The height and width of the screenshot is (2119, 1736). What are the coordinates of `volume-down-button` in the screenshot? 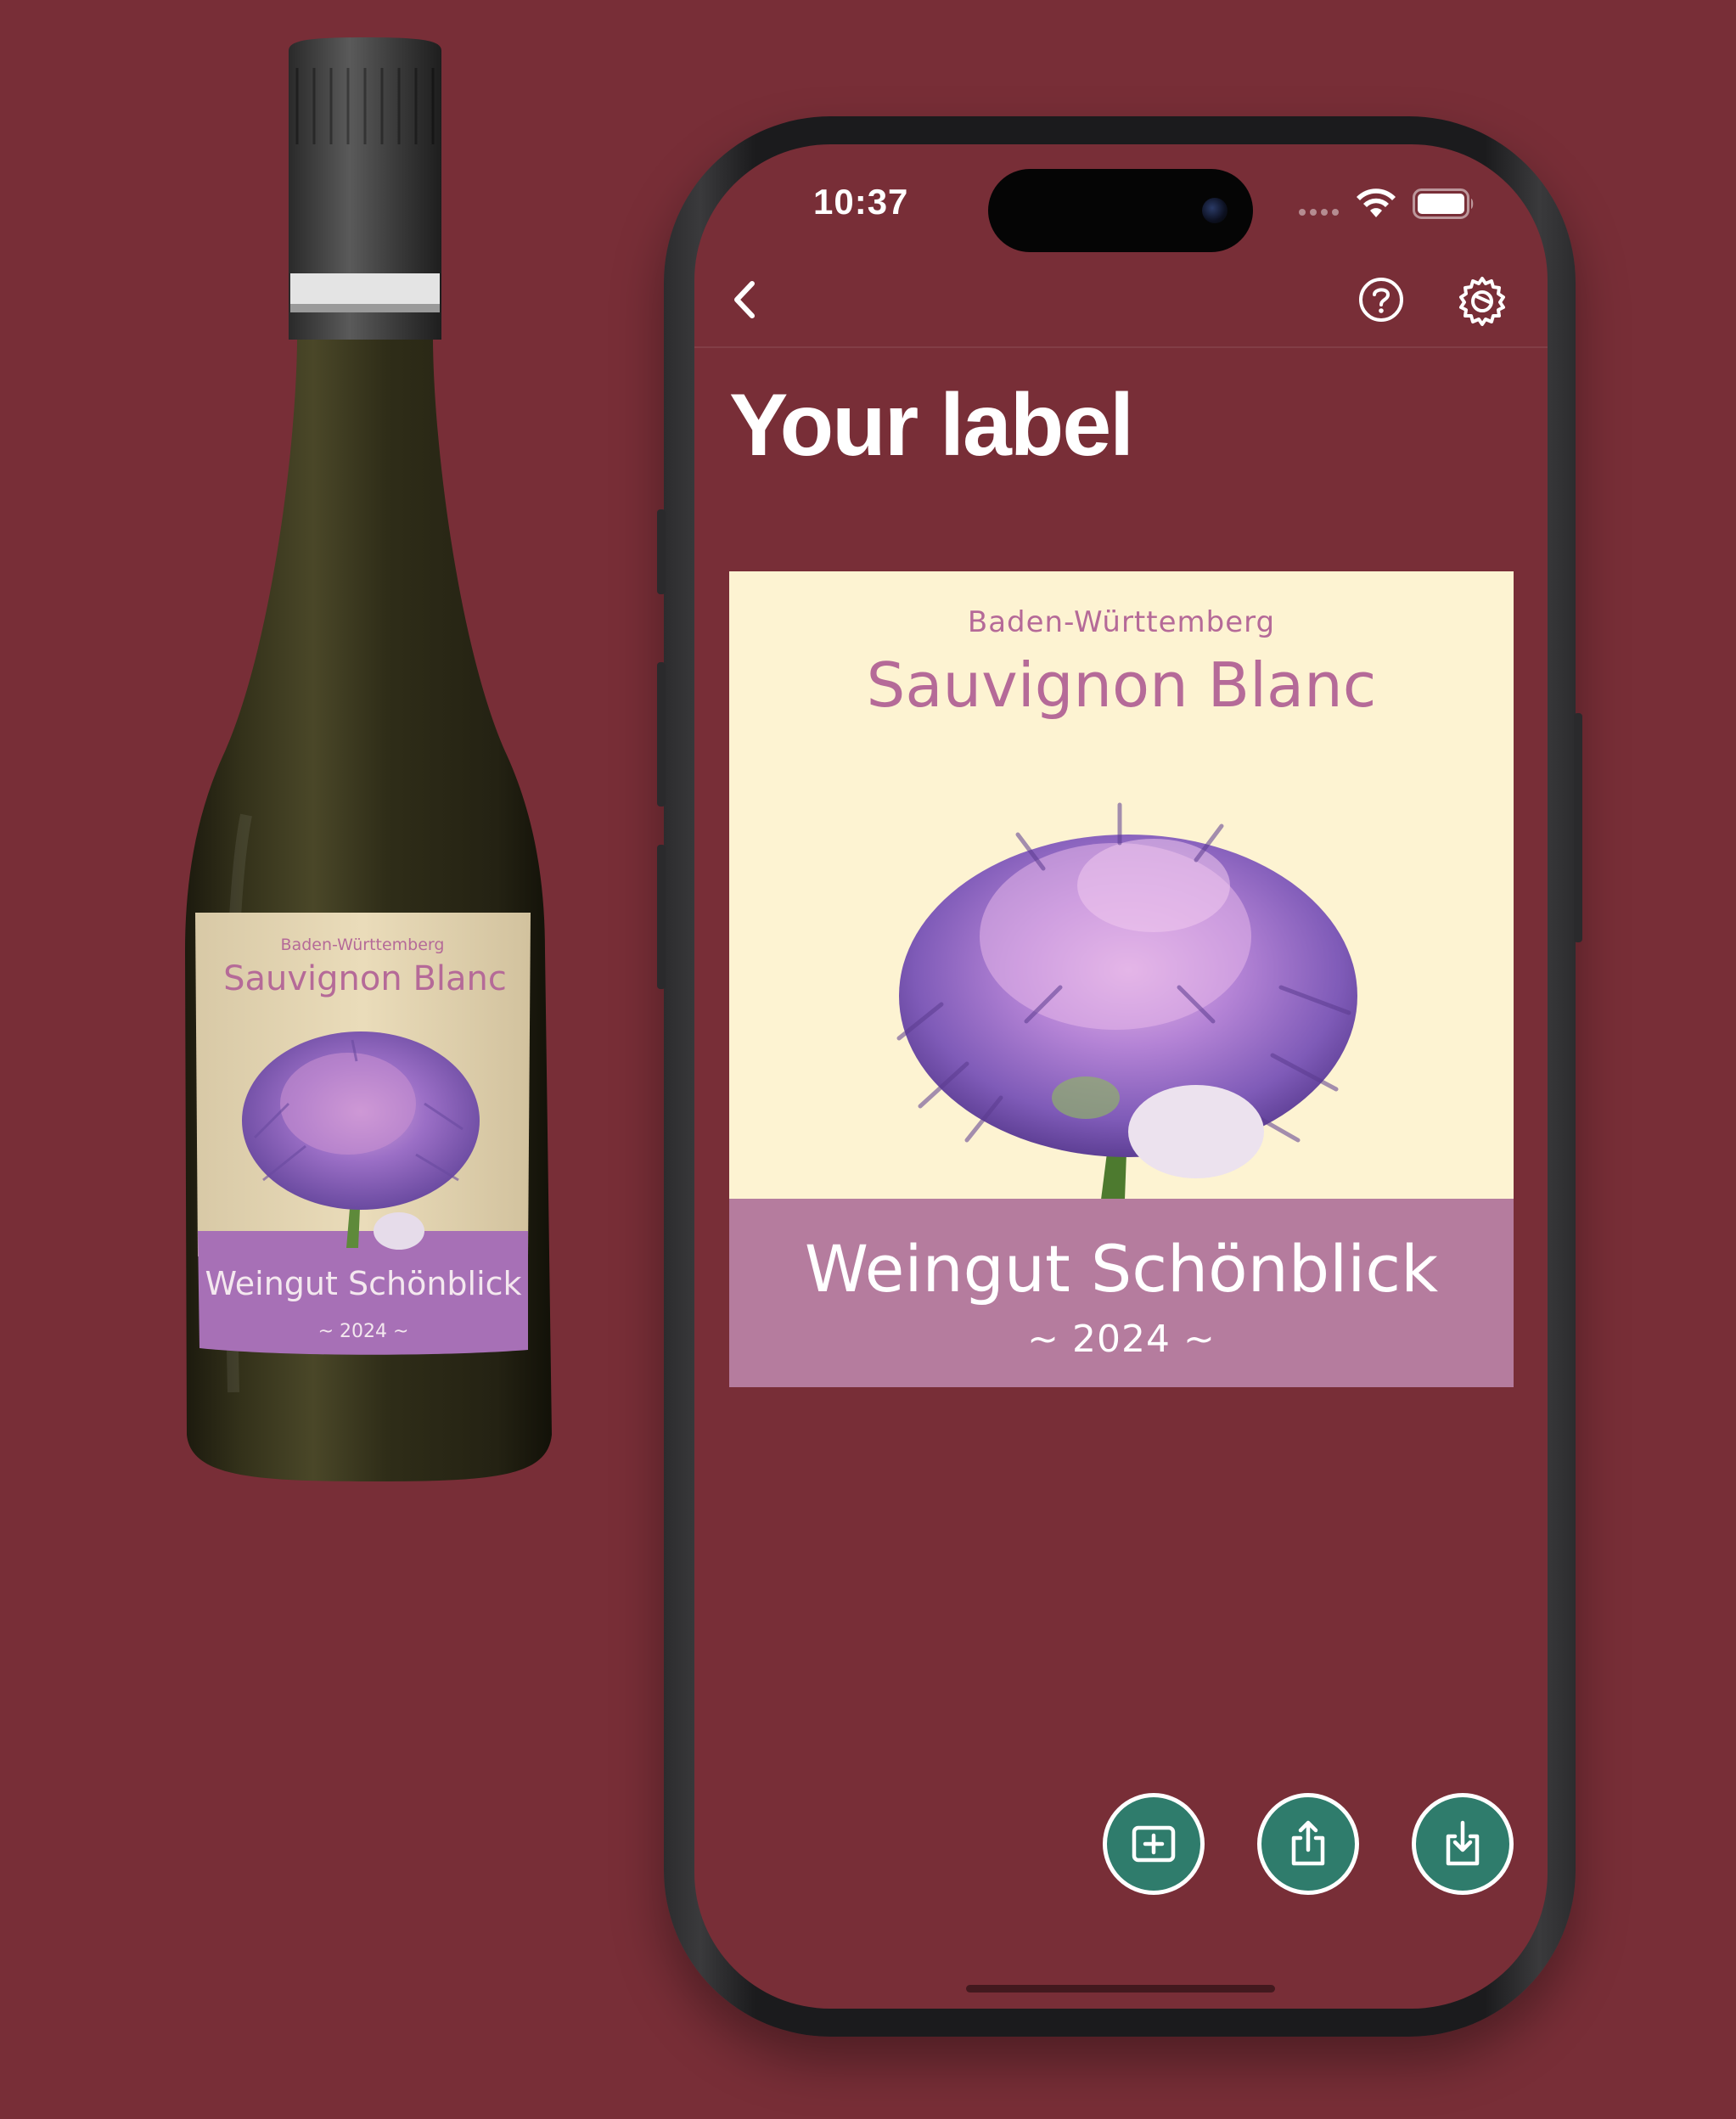 It's located at (662, 917).